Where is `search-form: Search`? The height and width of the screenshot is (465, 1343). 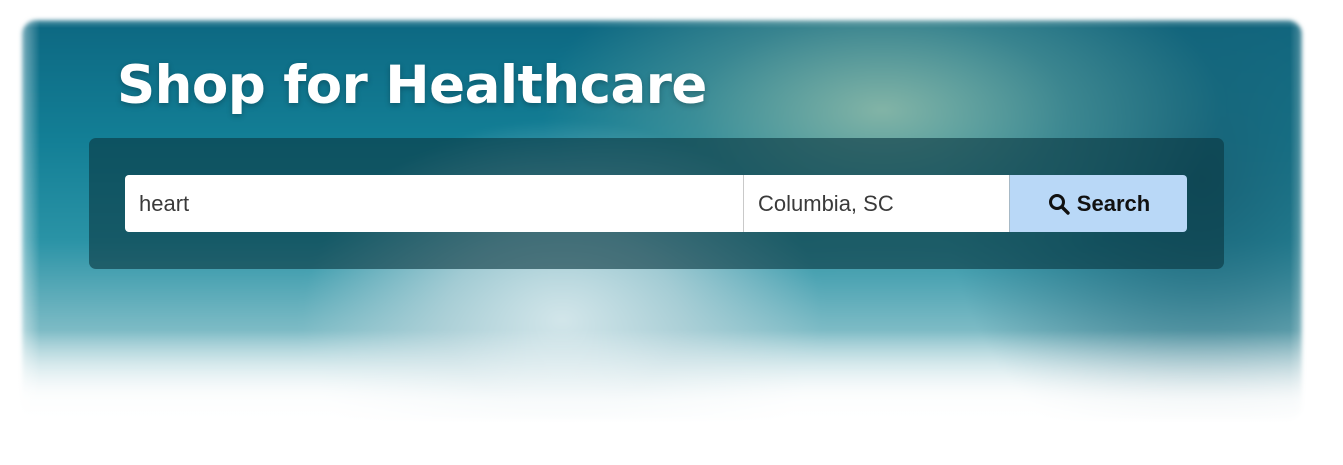 search-form: Search is located at coordinates (656, 203).